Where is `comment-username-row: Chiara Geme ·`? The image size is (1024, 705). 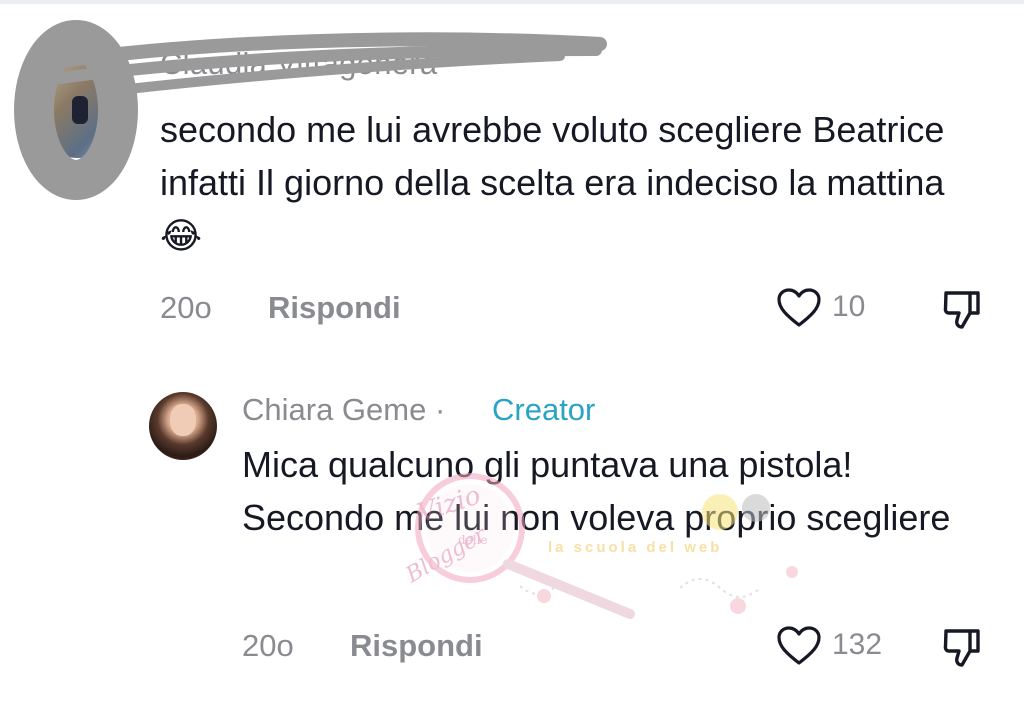
comment-username-row: Chiara Geme · is located at coordinates (343, 410).